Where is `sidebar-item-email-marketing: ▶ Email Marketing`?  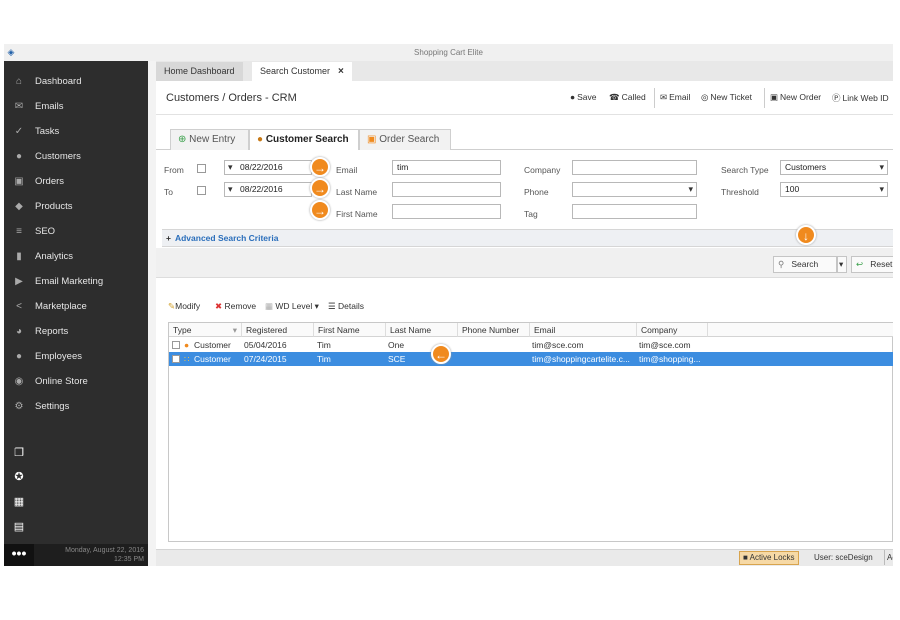 sidebar-item-email-marketing: ▶ Email Marketing is located at coordinates (76, 281).